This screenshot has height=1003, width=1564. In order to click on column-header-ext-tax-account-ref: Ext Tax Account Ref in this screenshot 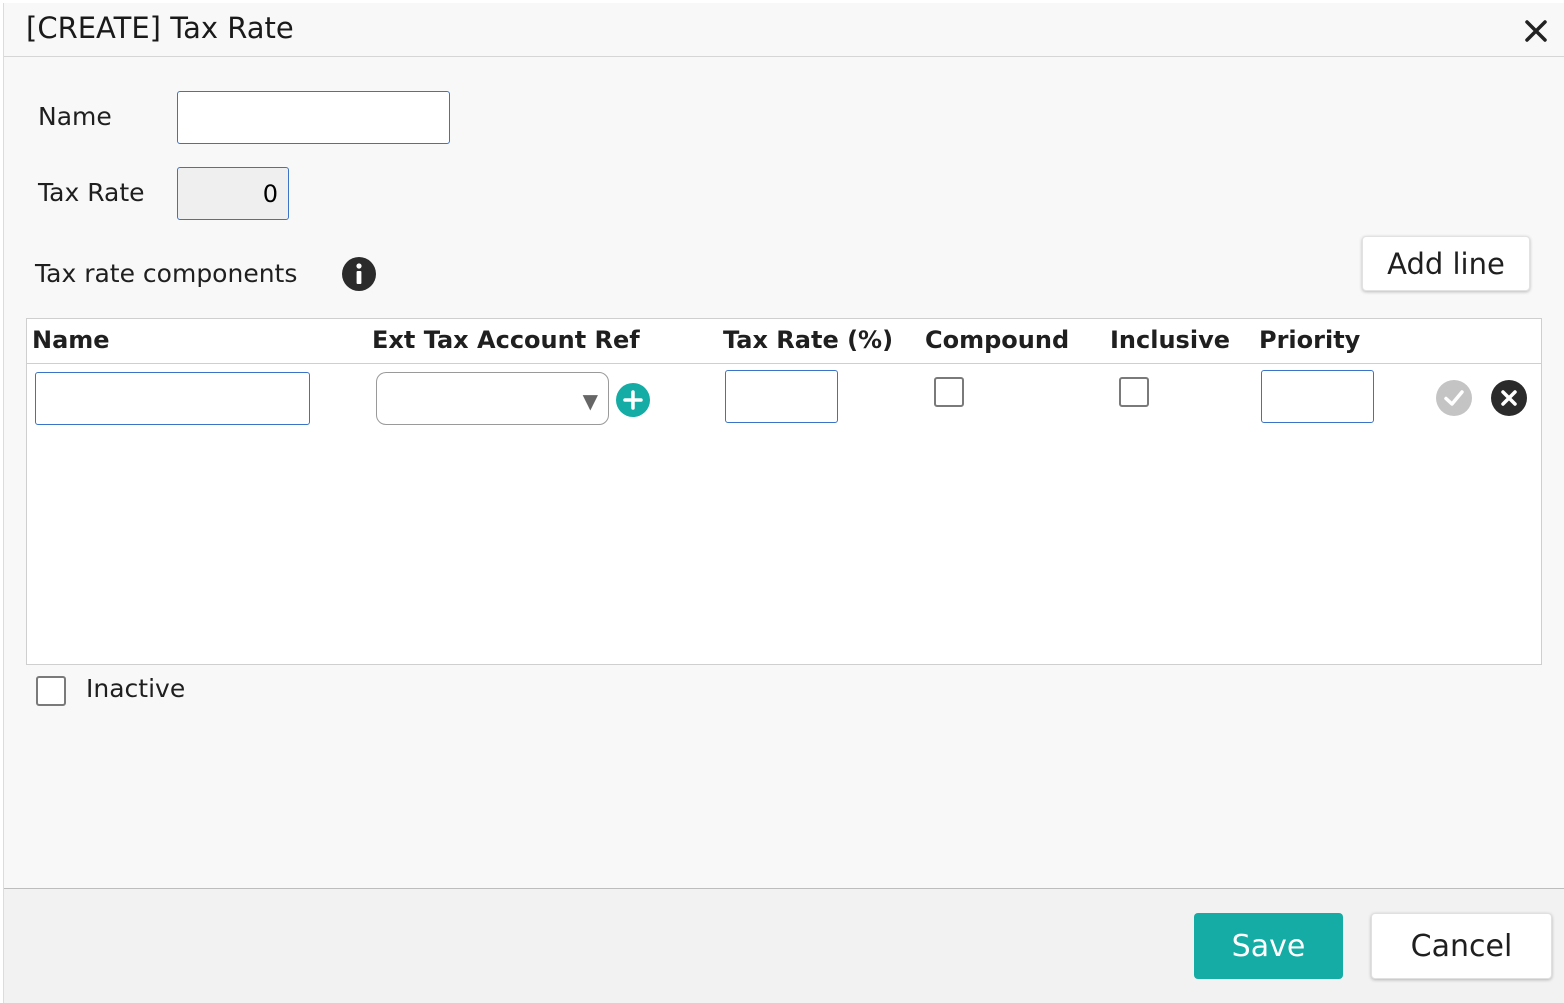, I will do `click(506, 340)`.